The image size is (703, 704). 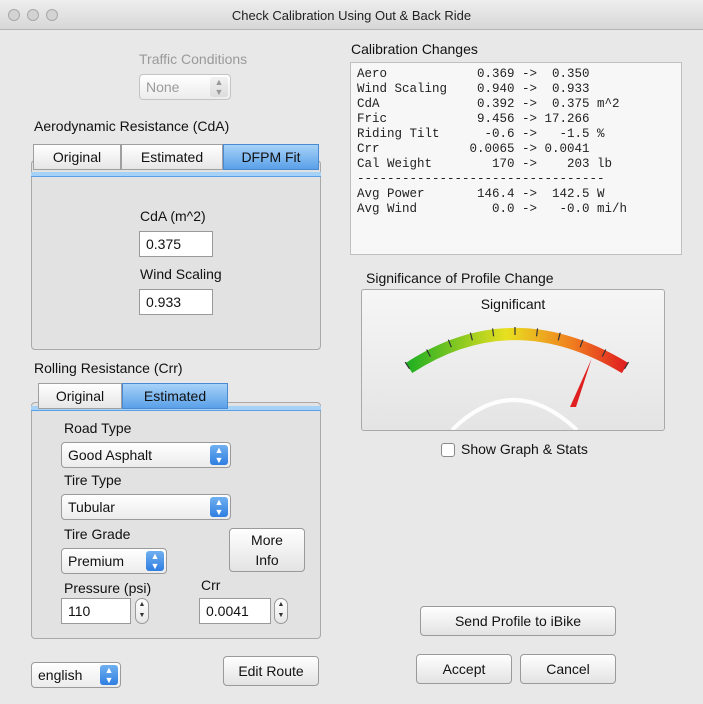 I want to click on window-title: Check Calibration Using Out & Back Ride, so click(x=351, y=15).